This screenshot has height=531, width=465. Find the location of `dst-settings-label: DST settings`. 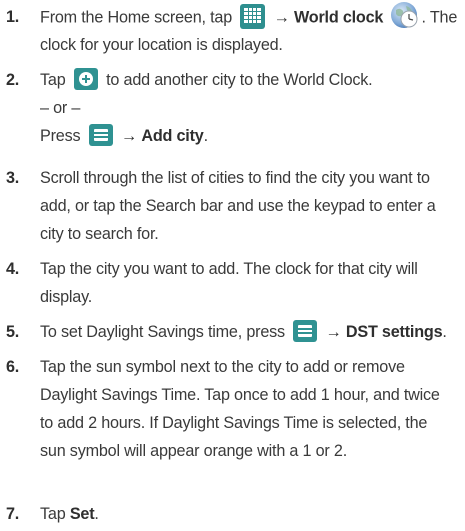

dst-settings-label: DST settings is located at coordinates (394, 332).